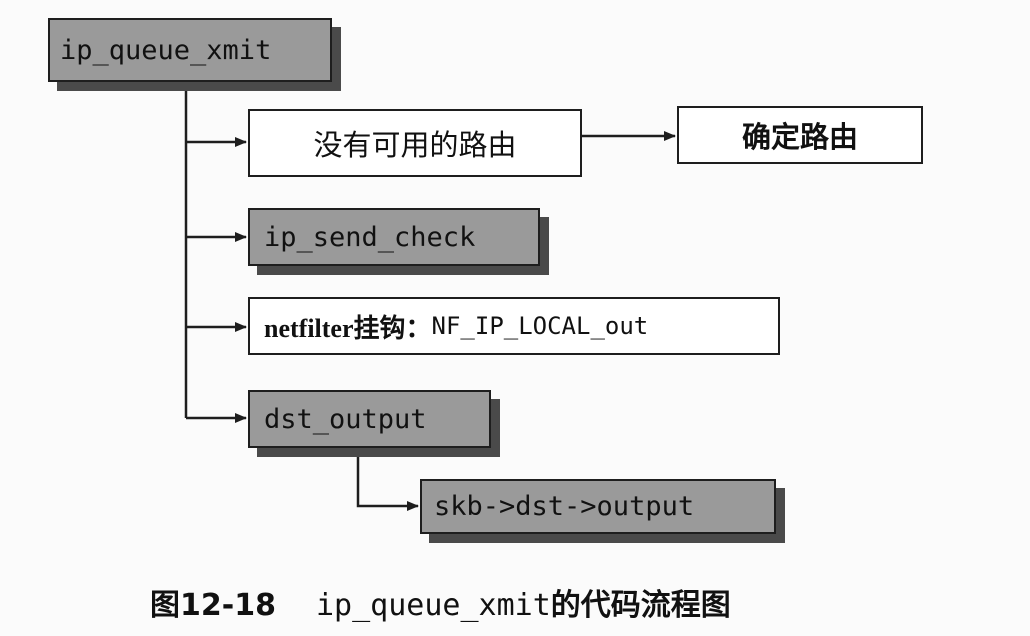 Image resolution: width=1030 pixels, height=636 pixels. I want to click on ip-send-check-label: ip_send_check, so click(370, 237).